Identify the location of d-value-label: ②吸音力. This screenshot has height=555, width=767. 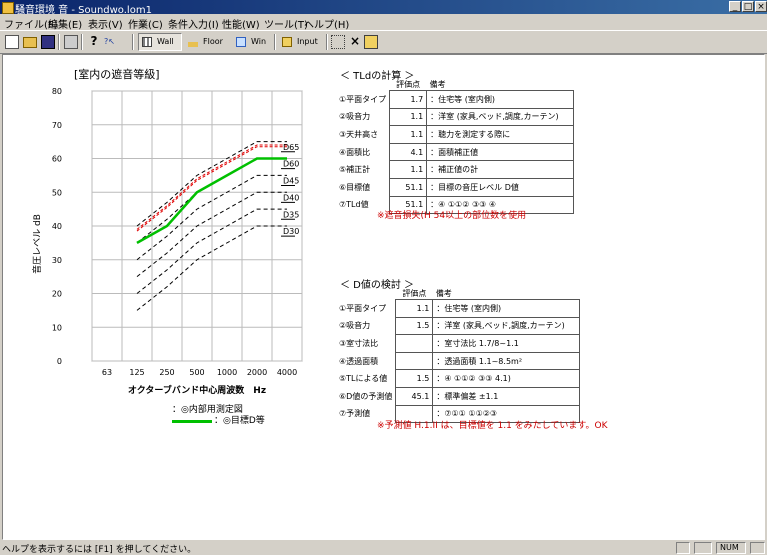
(355, 326).